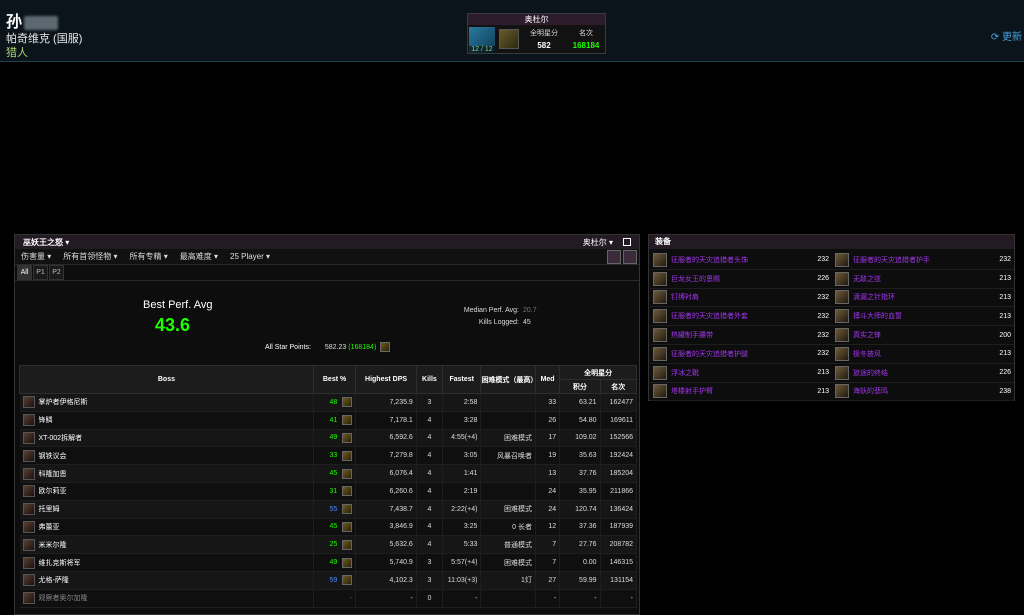 The height and width of the screenshot is (615, 1024). Describe the element at coordinates (166, 509) in the screenshot. I see `boss-cell: 托里姆` at that location.